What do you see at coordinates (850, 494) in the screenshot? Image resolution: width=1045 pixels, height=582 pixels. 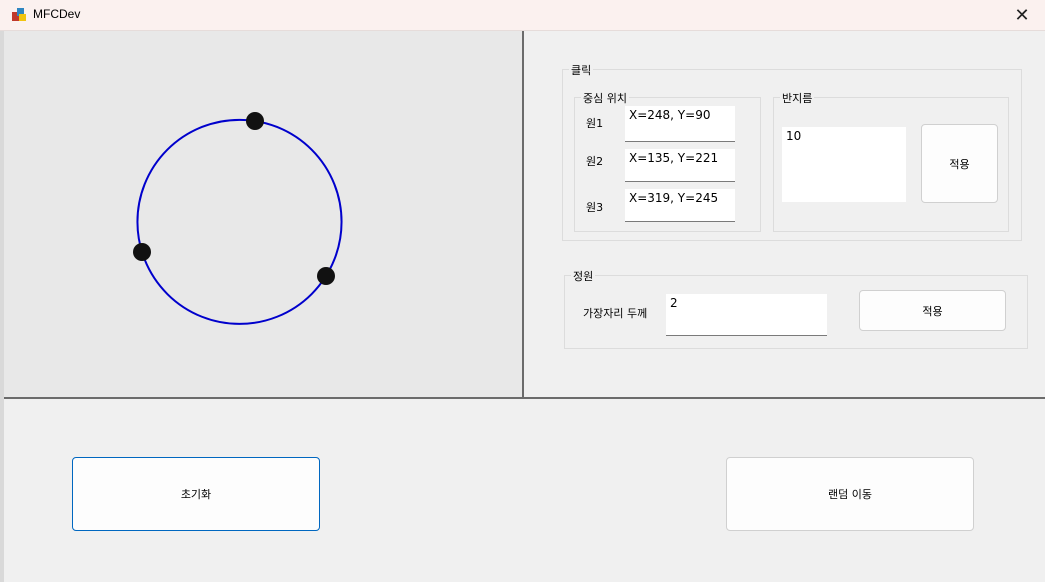 I see `random-move-button: 랜덤 이동` at bounding box center [850, 494].